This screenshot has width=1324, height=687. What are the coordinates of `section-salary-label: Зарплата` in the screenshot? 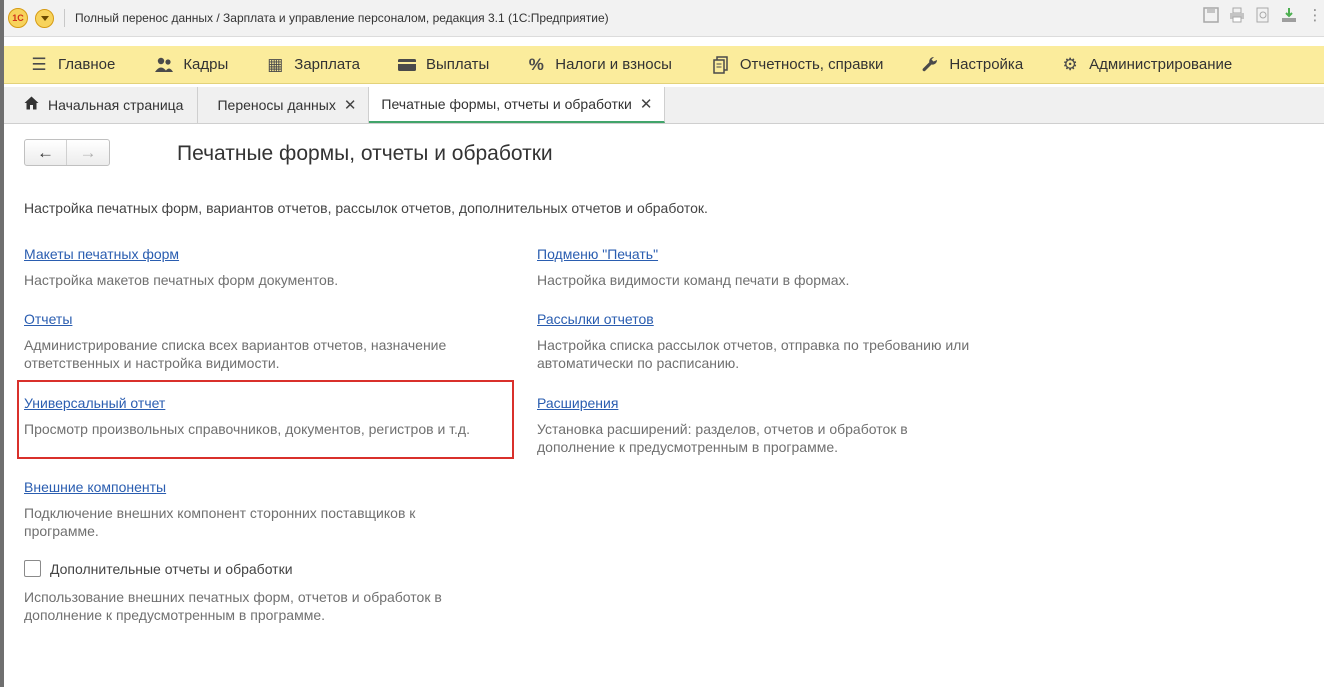 It's located at (327, 64).